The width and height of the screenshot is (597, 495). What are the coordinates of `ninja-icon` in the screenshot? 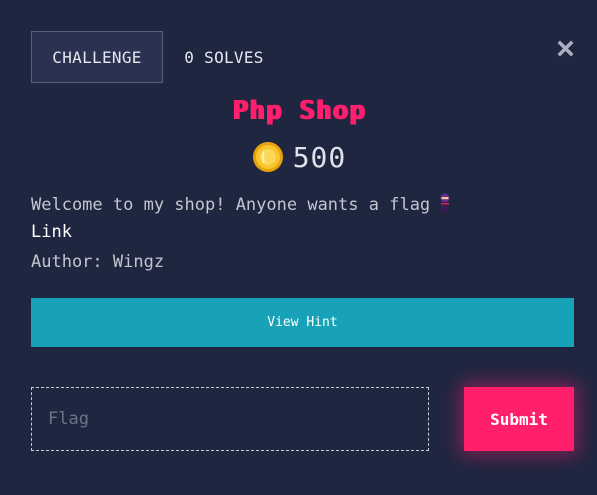 It's located at (445, 203).